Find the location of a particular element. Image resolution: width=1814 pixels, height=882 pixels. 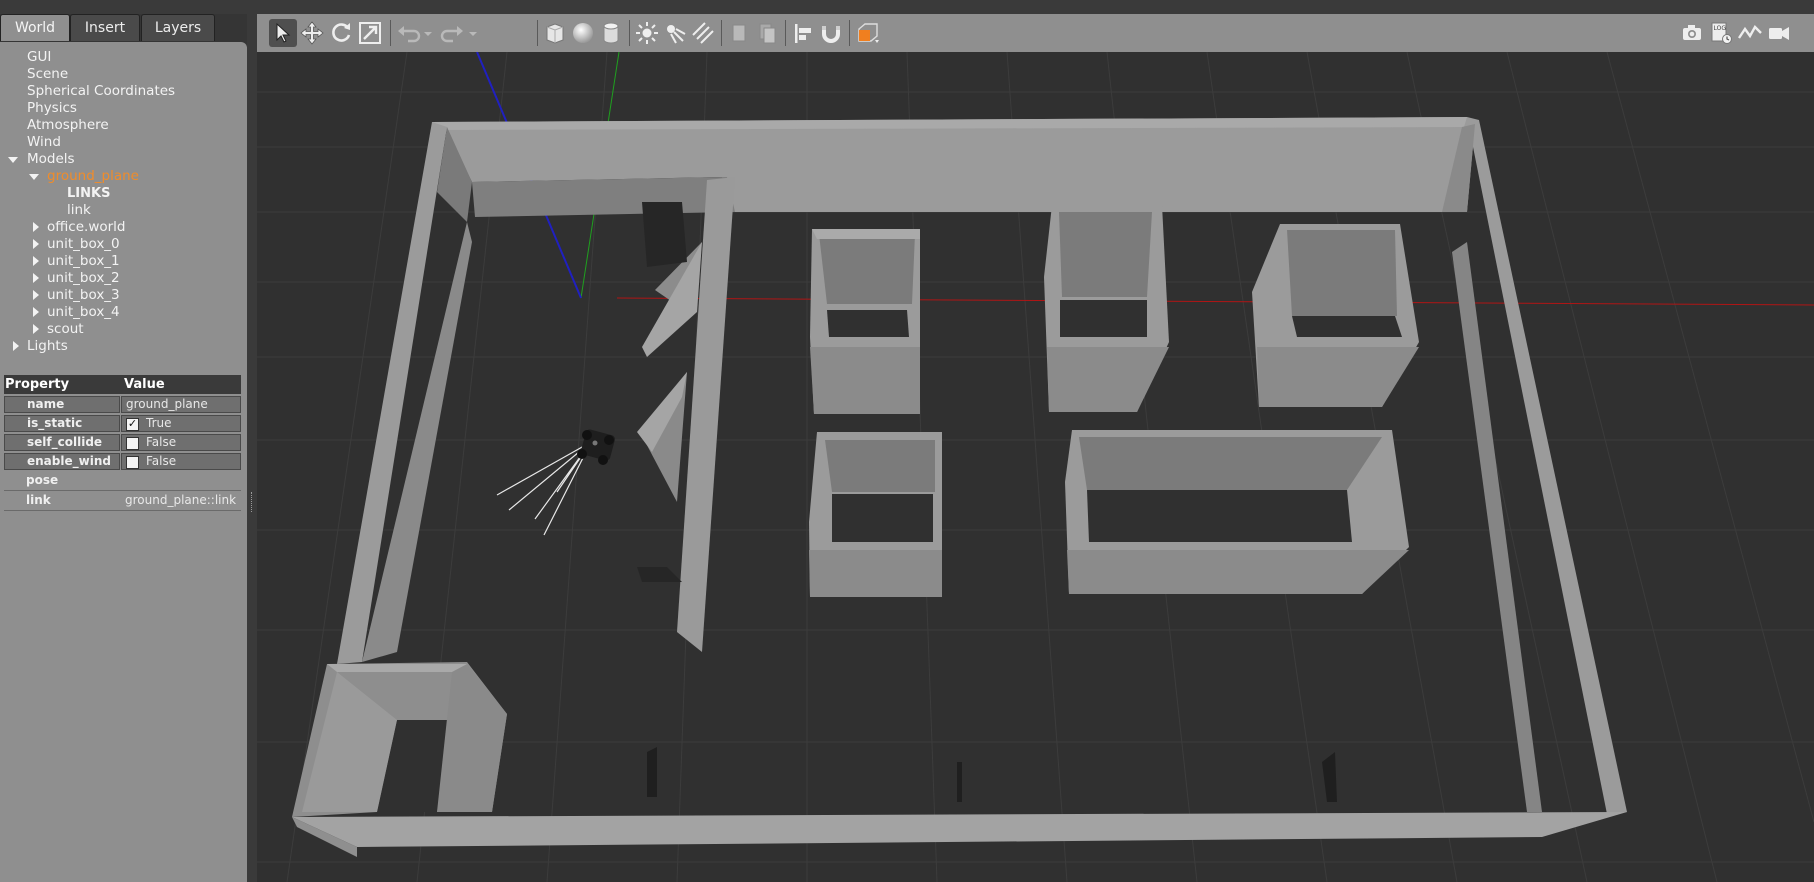

tree-item-unit-box-0: unit_box_0 is located at coordinates (76, 244).